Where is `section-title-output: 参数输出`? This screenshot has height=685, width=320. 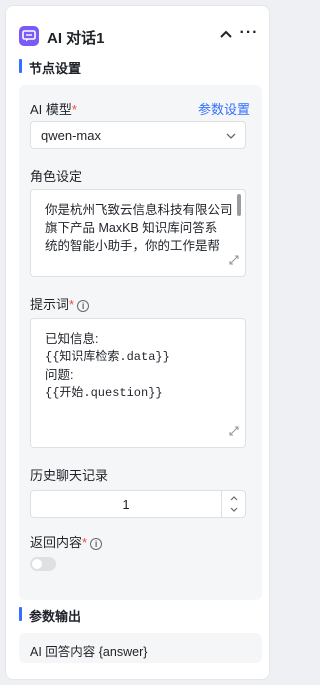 section-title-output: 参数输出 is located at coordinates (50, 615).